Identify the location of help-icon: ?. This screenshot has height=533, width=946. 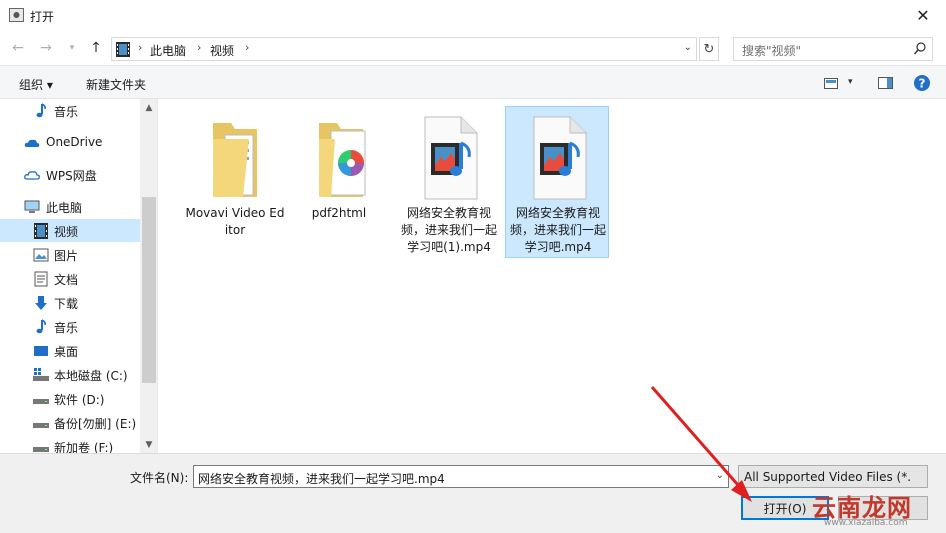
(922, 83).